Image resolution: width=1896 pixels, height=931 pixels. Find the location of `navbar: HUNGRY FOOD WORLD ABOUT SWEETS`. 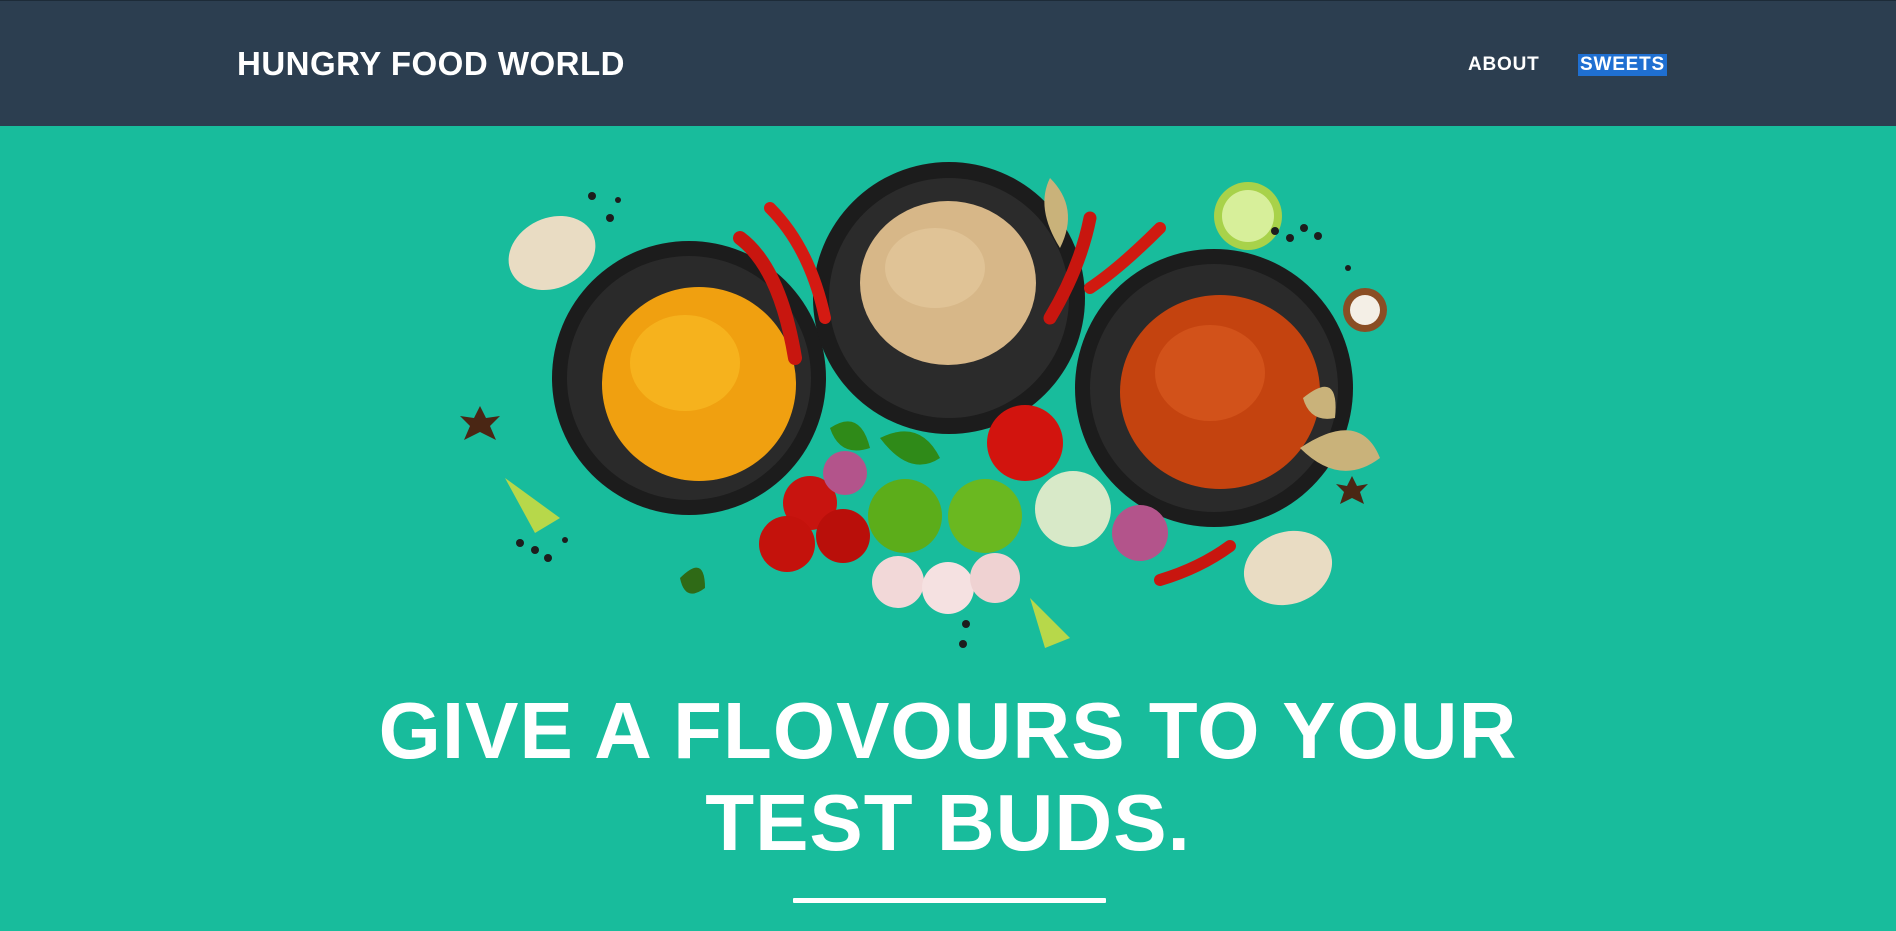

navbar: HUNGRY FOOD WORLD ABOUT SWEETS is located at coordinates (948, 63).